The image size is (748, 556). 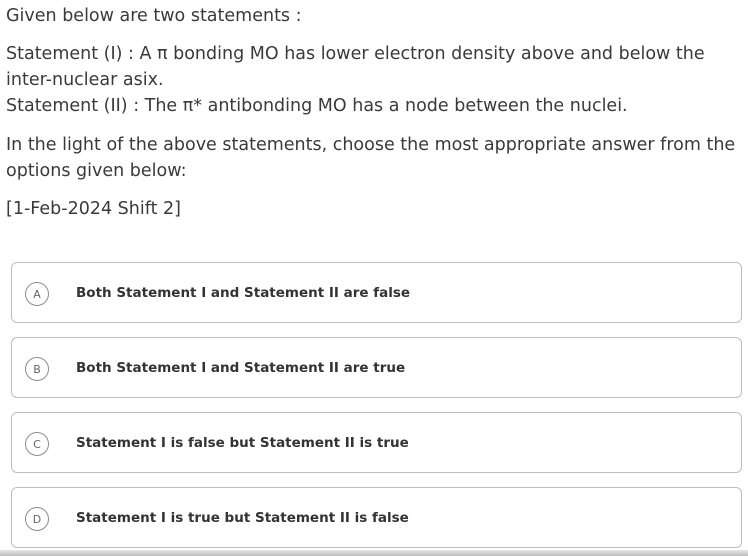 What do you see at coordinates (154, 16) in the screenshot?
I see `question-intro: Given below are two statements :` at bounding box center [154, 16].